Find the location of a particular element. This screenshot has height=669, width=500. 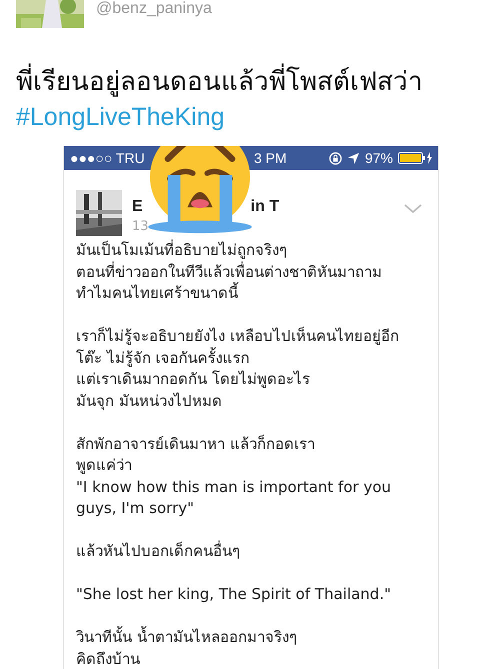

post-paragraph: แล้วหันไปบอกเด็กคนอื่นๆ is located at coordinates (158, 551).